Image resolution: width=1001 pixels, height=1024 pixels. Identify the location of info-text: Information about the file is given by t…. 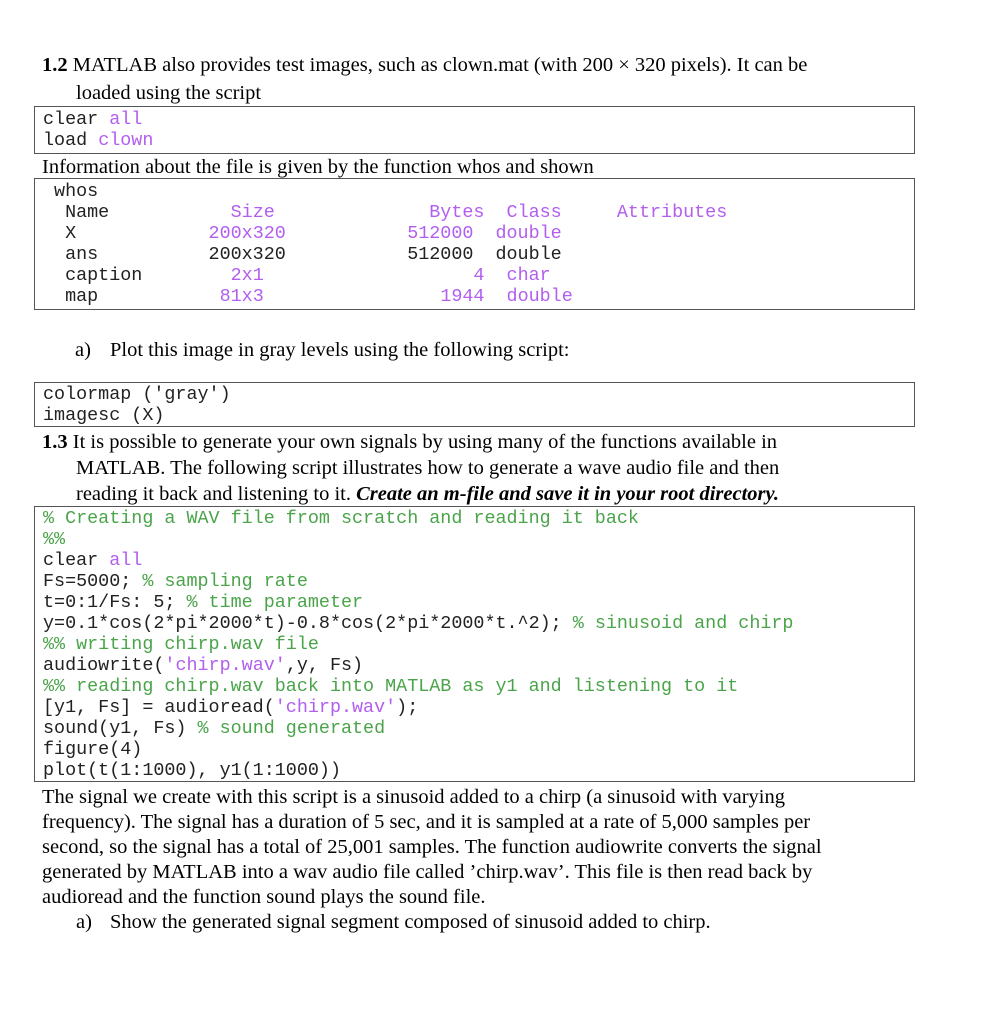
(318, 167).